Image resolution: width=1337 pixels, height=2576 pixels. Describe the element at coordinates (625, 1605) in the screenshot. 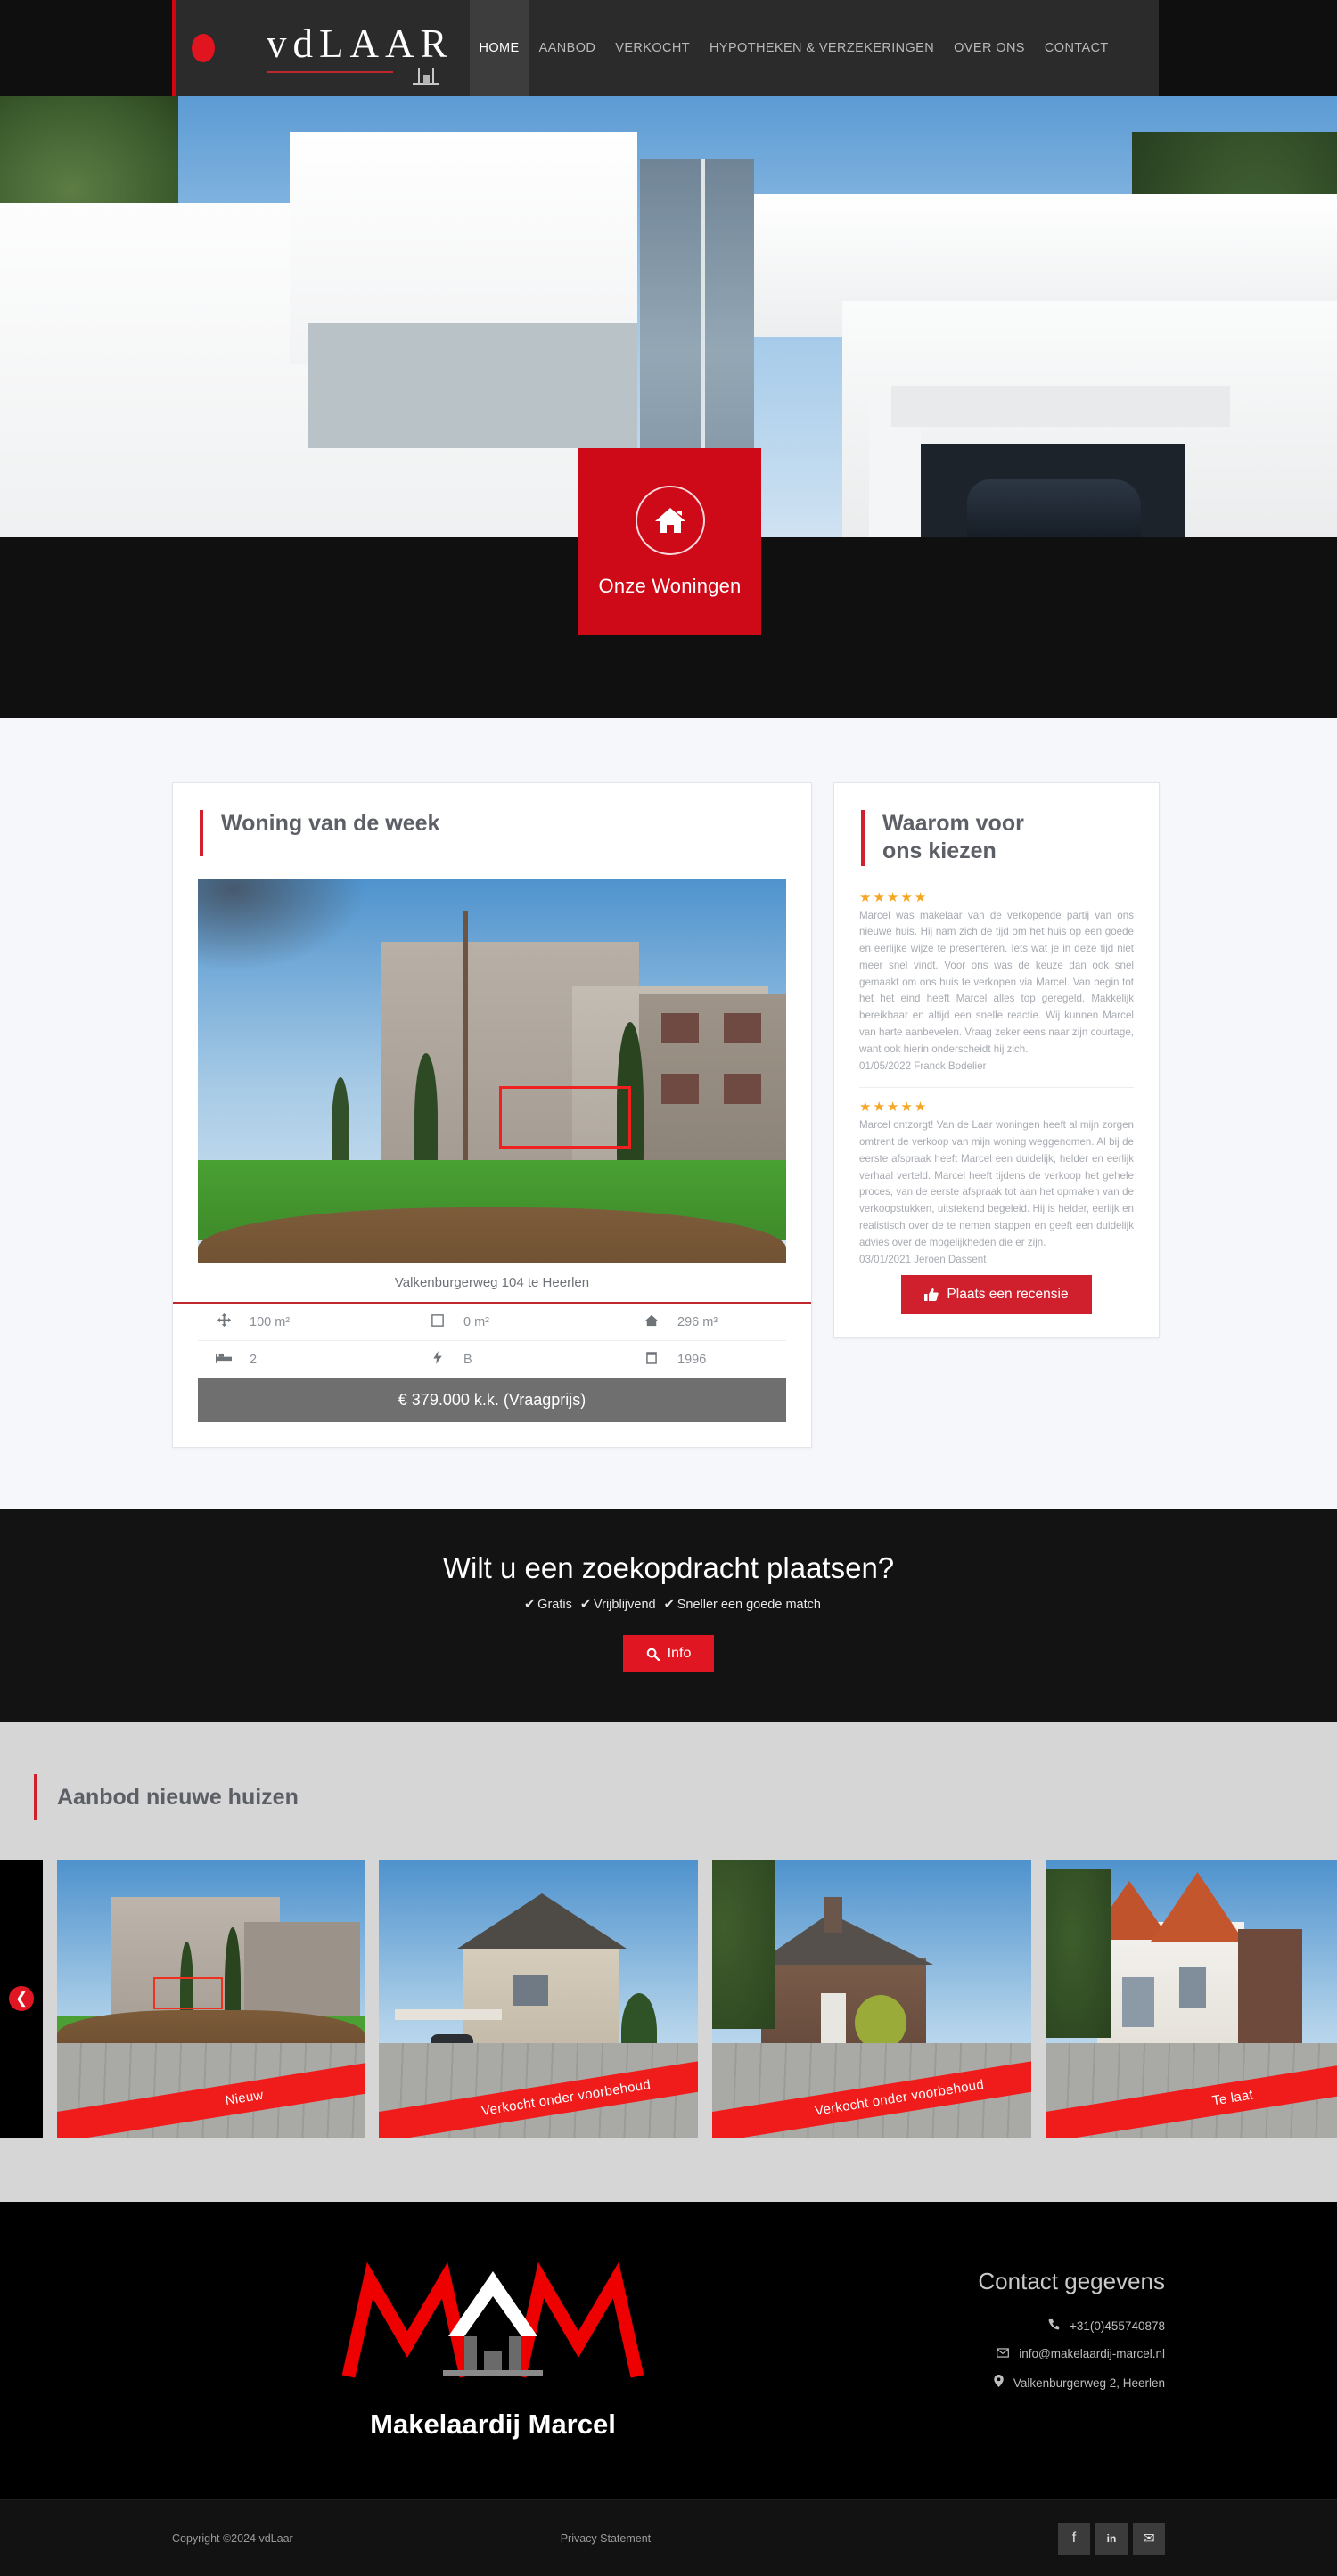

I see `benefit-vrijblijvend: Vrijblijvend` at that location.